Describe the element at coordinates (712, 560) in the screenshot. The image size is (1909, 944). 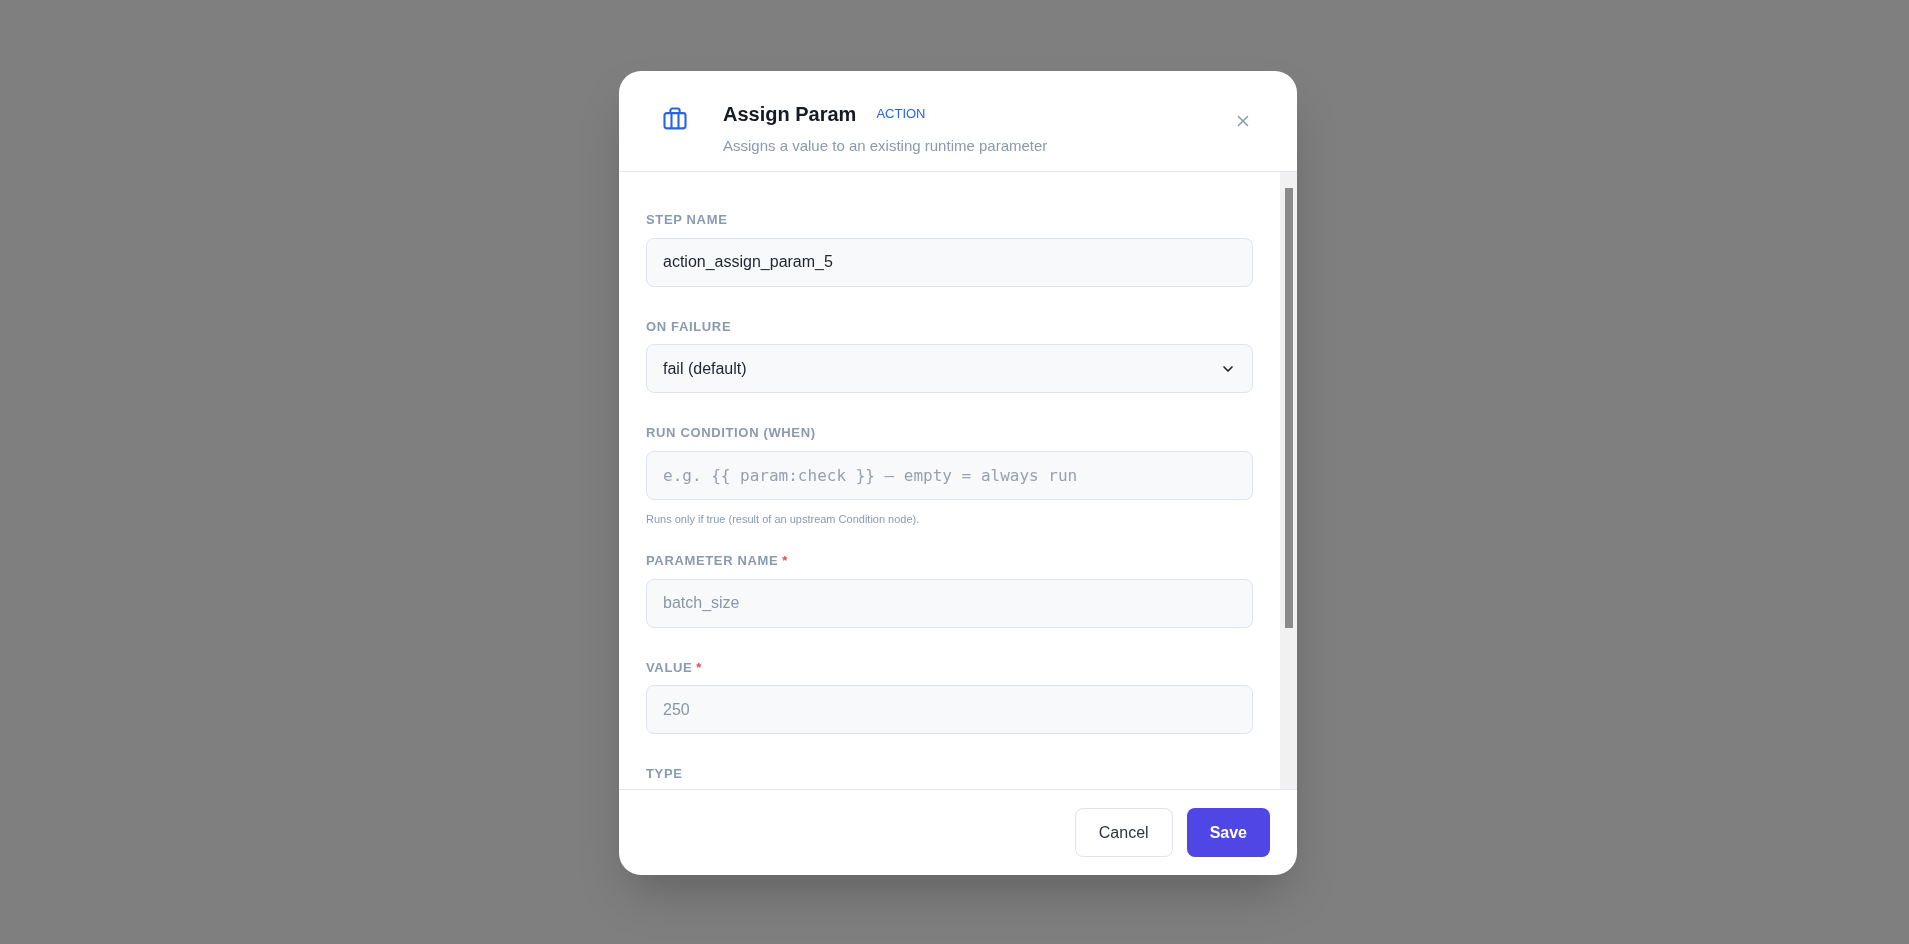
I see `field-label: PARAMETER NAME` at that location.